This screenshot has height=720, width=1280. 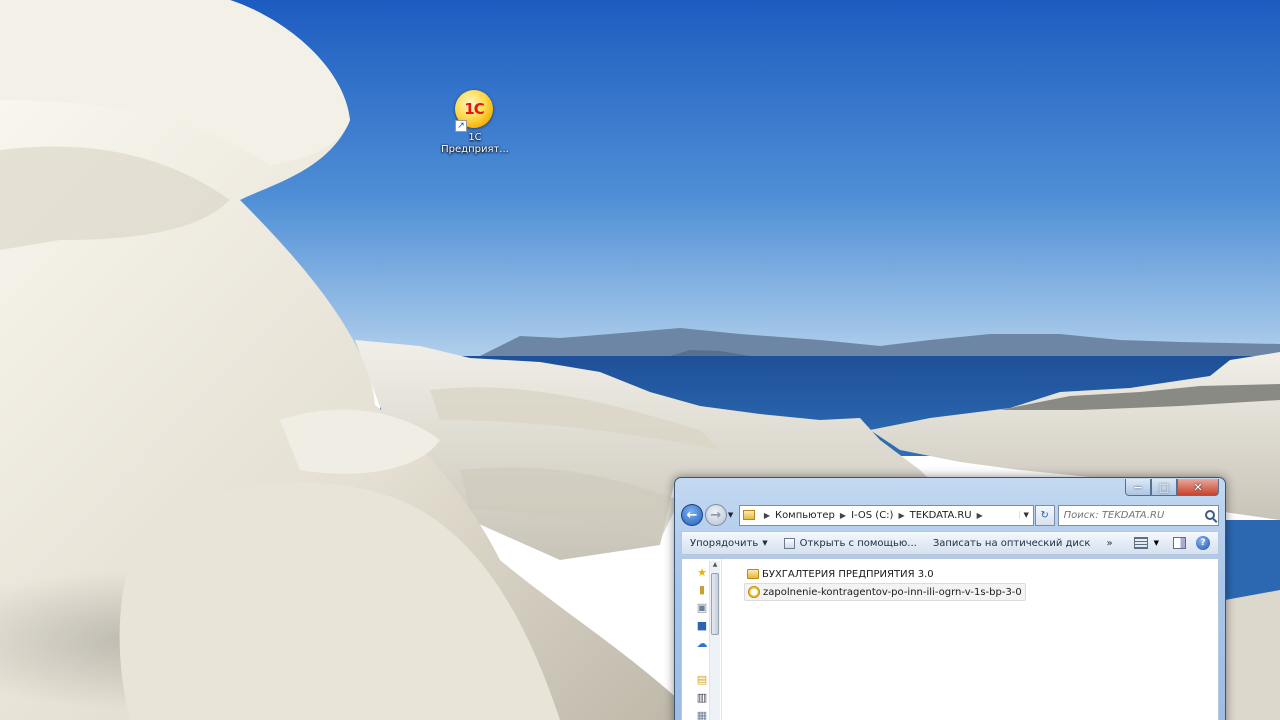 What do you see at coordinates (692, 515) in the screenshot?
I see `back-button: ←` at bounding box center [692, 515].